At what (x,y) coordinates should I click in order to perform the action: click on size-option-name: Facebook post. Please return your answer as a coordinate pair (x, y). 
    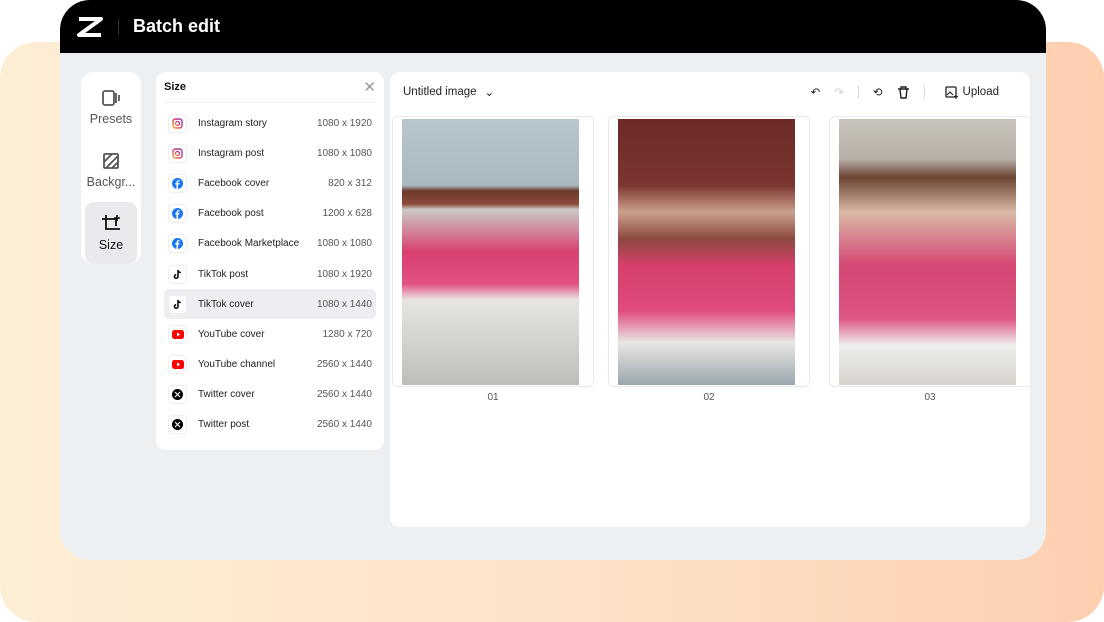
    Looking at the image, I should click on (231, 214).